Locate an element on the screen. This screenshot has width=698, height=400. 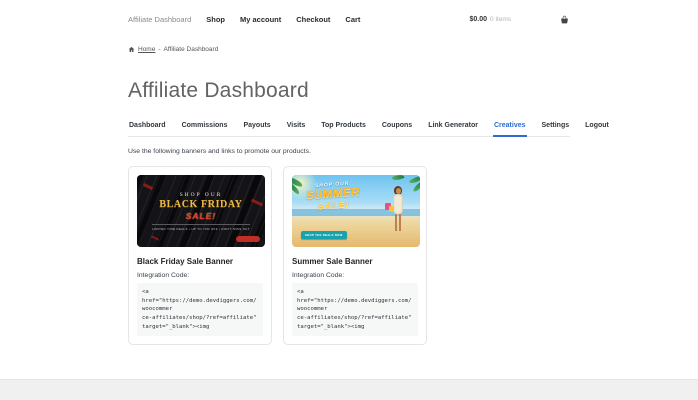
breadcrumb: Home - Affiliate Dashboard is located at coordinates (349, 49).